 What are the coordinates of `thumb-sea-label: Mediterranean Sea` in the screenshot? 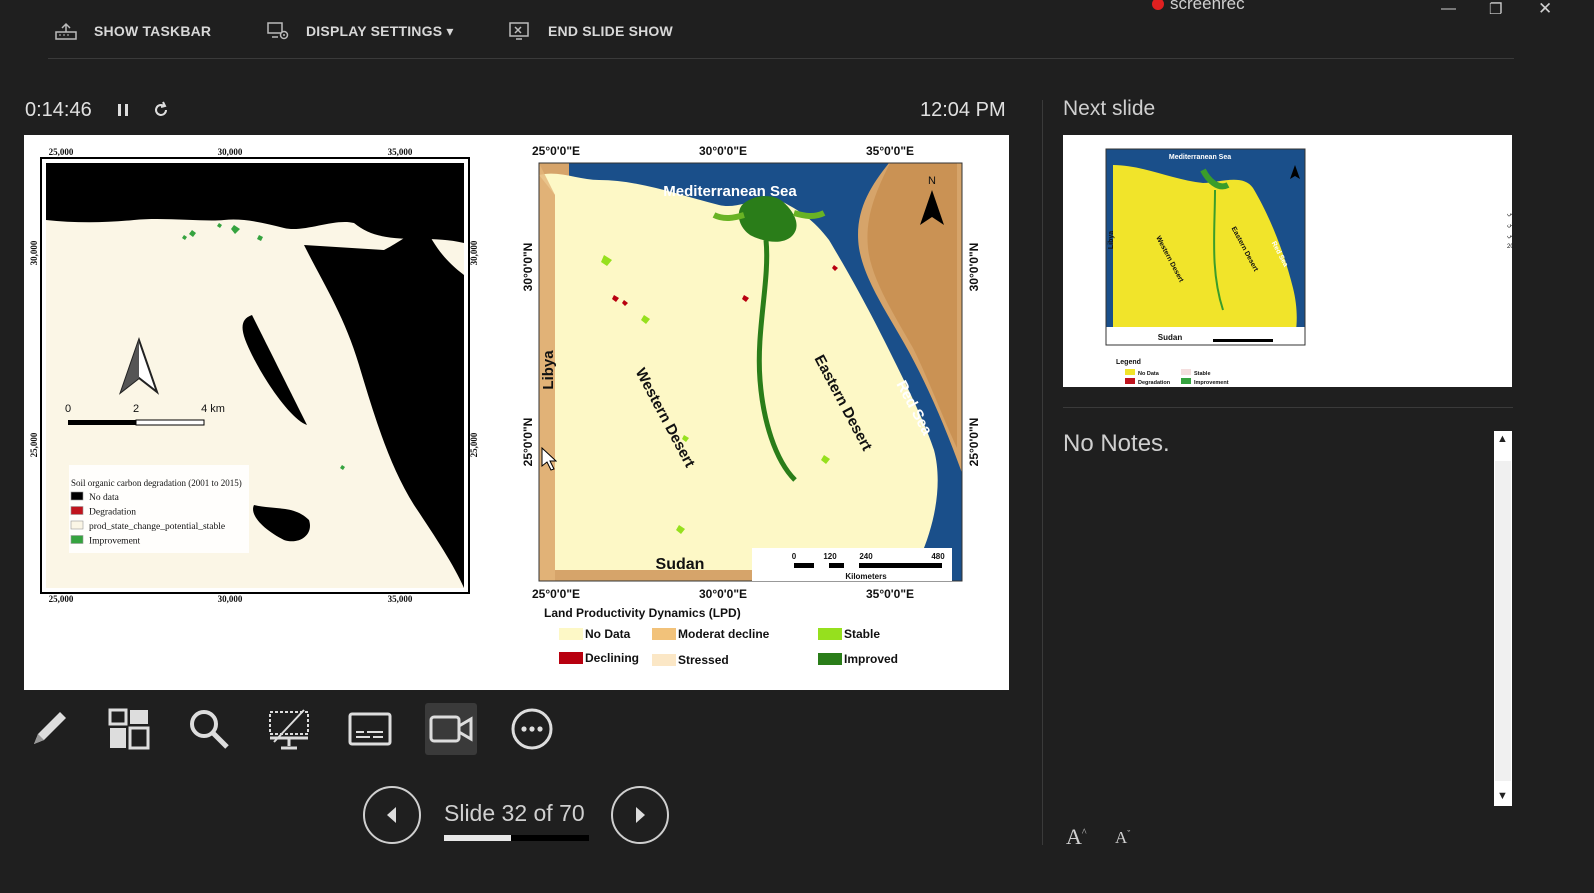 It's located at (1200, 157).